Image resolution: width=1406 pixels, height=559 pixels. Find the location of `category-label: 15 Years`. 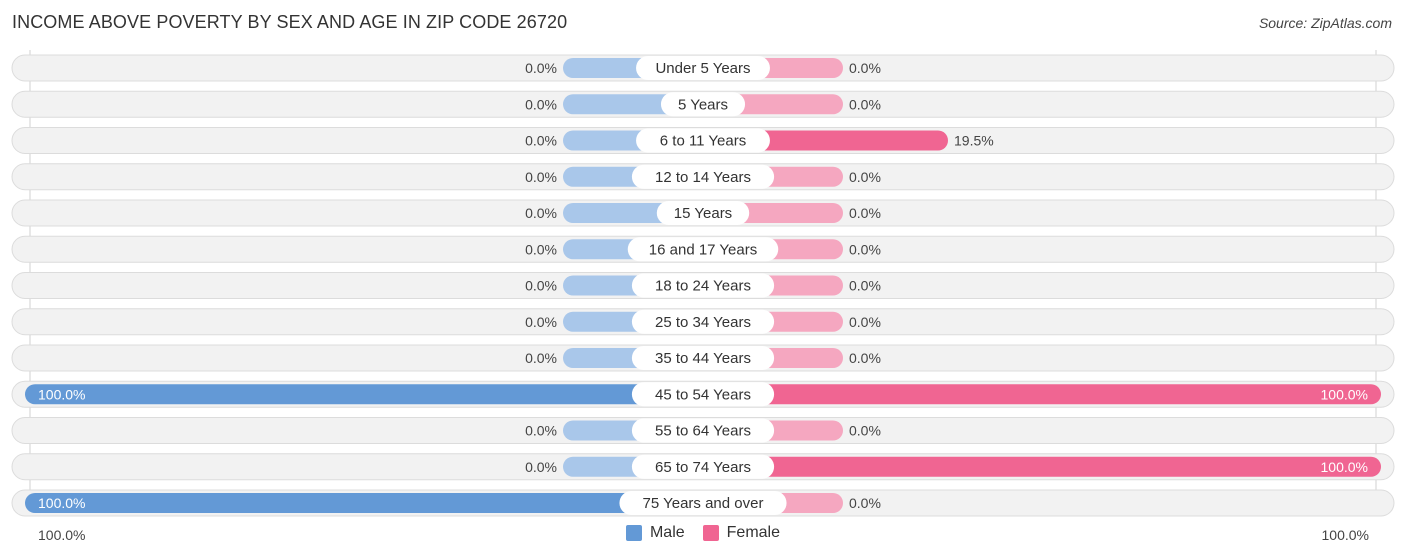

category-label: 15 Years is located at coordinates (703, 213).